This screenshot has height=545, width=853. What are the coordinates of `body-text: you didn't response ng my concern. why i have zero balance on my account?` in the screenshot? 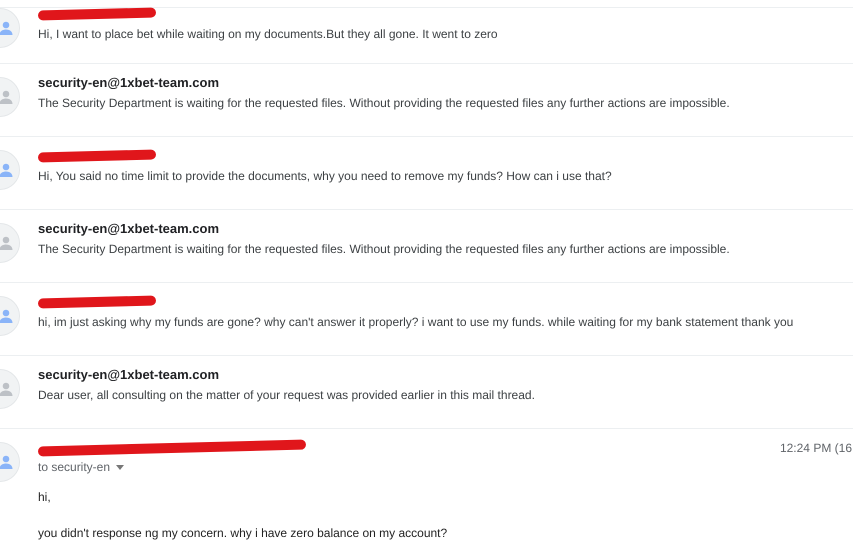 It's located at (243, 533).